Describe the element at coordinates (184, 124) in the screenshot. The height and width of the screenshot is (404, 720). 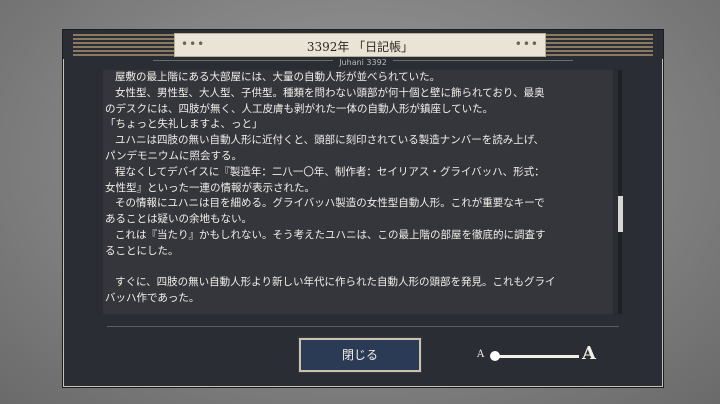
I see `text-line: 「ちょっと失礼しますよ、っと」` at that location.